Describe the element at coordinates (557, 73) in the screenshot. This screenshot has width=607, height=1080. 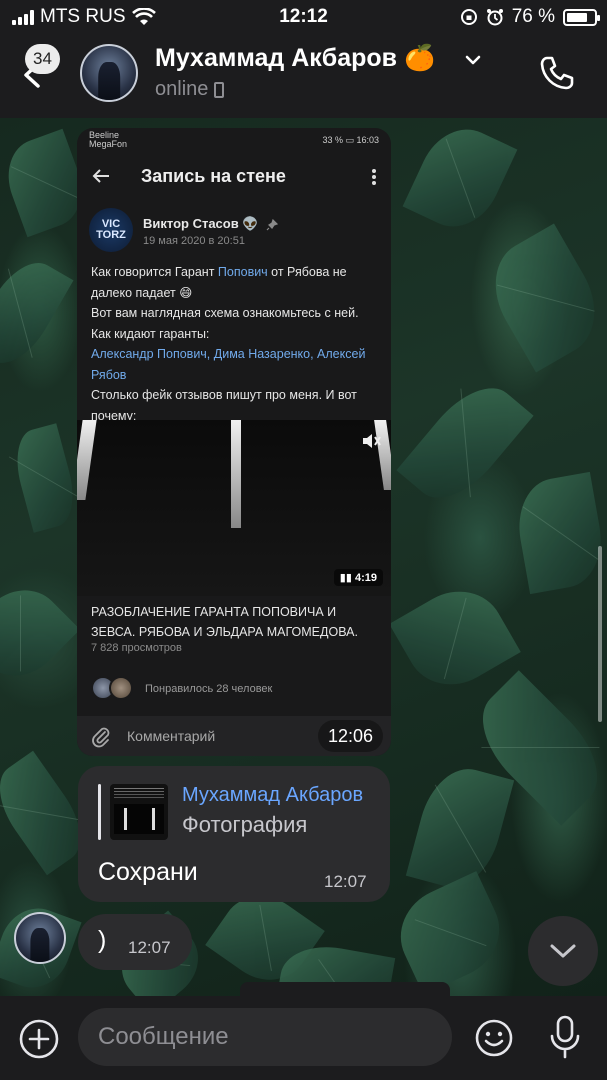
I see `phone-icon` at that location.